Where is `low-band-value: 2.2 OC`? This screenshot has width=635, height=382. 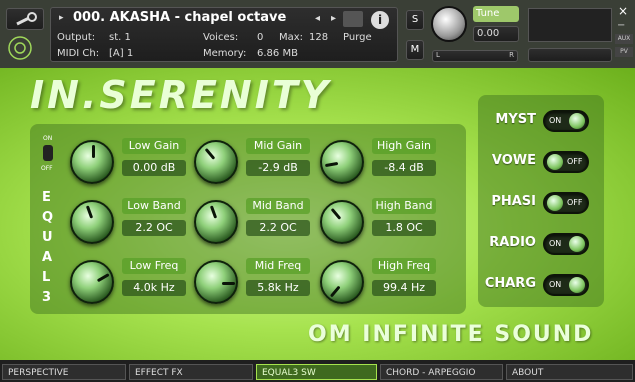 low-band-value: 2.2 OC is located at coordinates (154, 228).